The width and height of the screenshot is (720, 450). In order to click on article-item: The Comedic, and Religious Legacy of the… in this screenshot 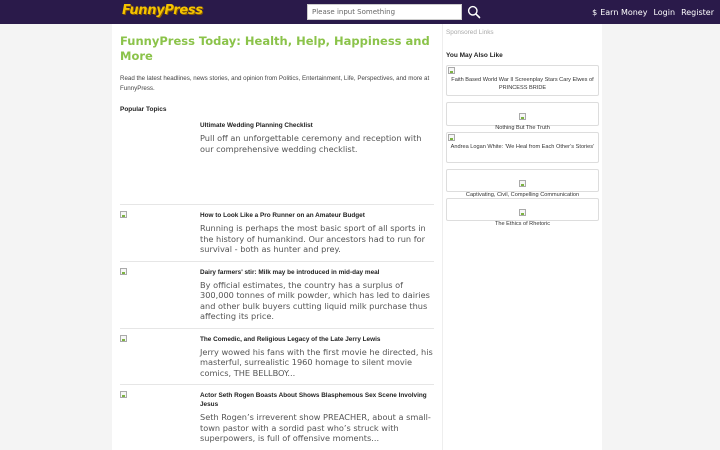, I will do `click(277, 359)`.